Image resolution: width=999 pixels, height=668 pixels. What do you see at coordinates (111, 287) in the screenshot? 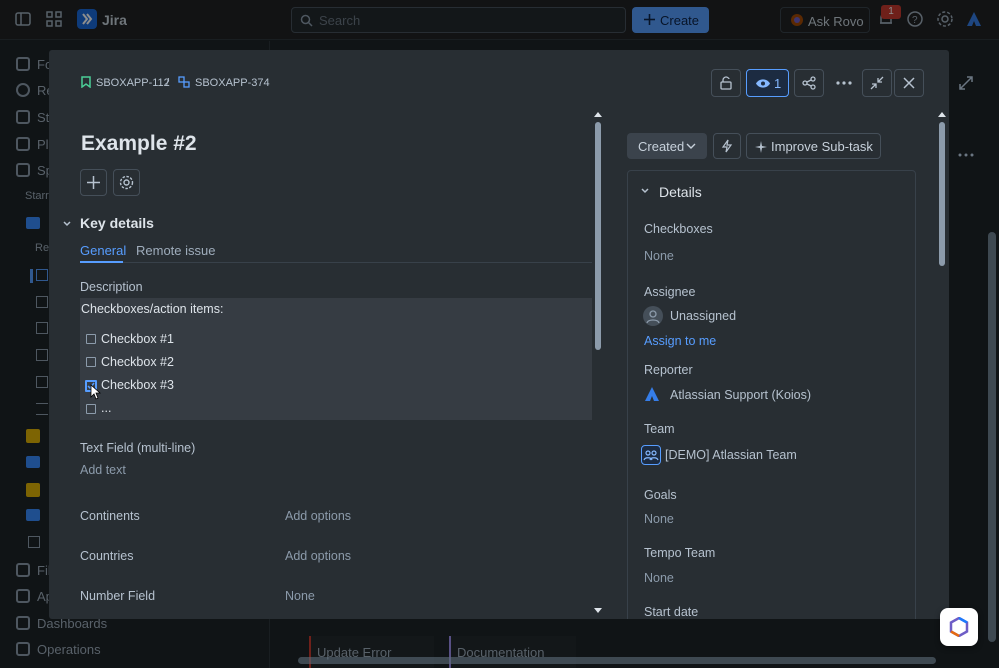
I see `description-label: Description` at bounding box center [111, 287].